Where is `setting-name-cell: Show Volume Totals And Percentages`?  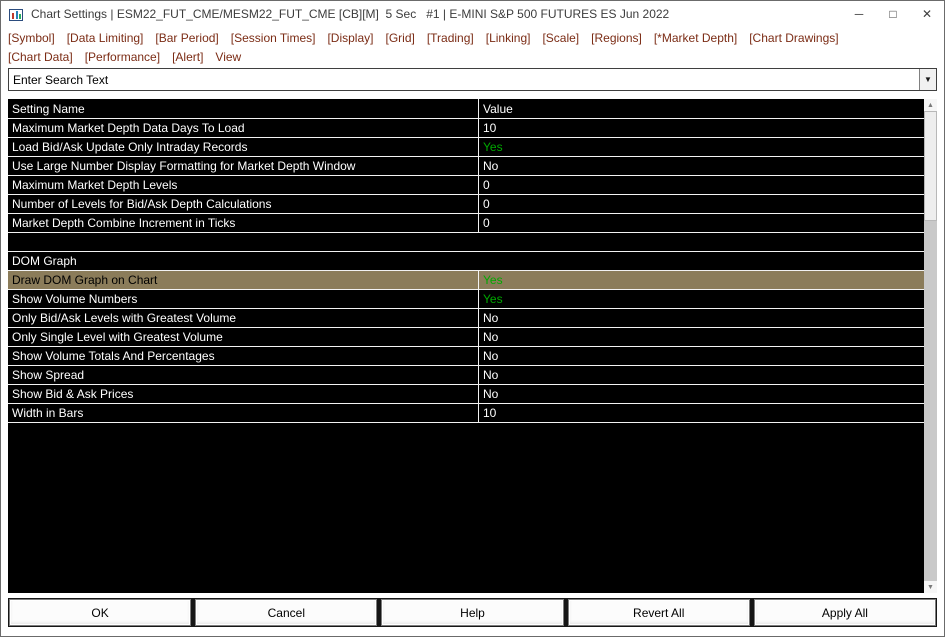
setting-name-cell: Show Volume Totals And Percentages is located at coordinates (243, 356).